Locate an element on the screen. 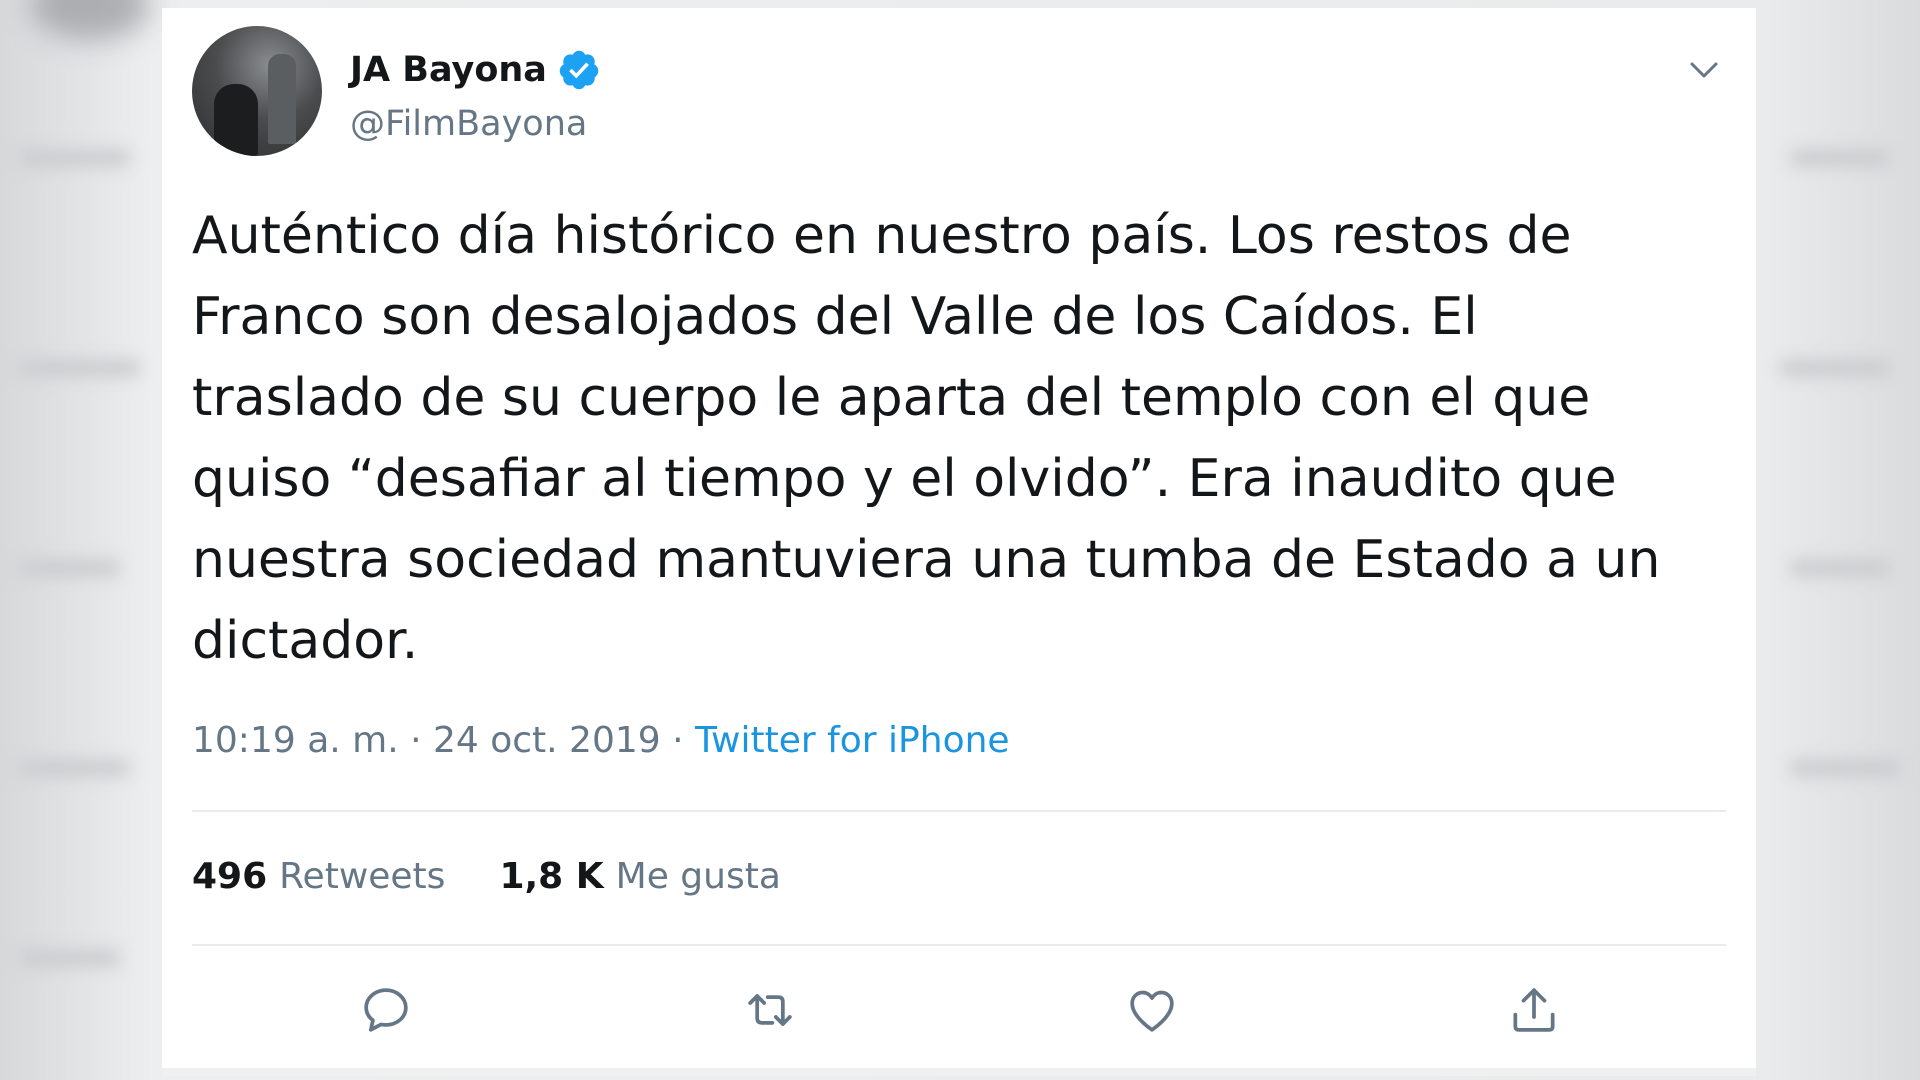 The height and width of the screenshot is (1080, 1920). retweets-count: 496 is located at coordinates (230, 876).